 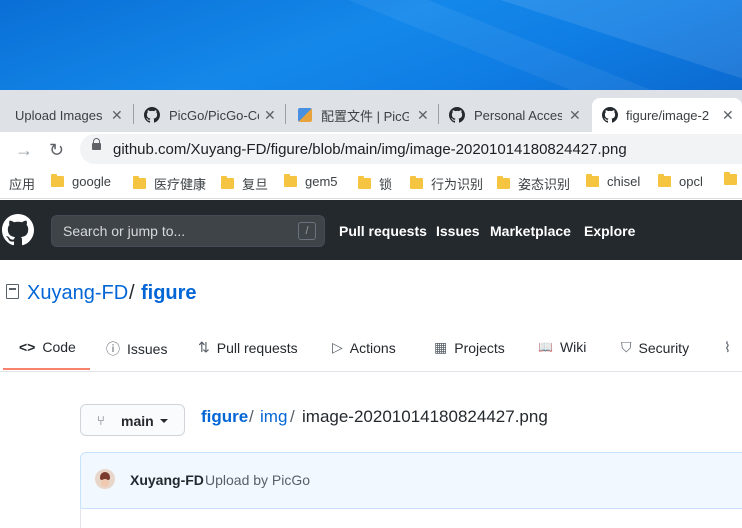 What do you see at coordinates (626, 347) in the screenshot?
I see `shield-icon: ⛉` at bounding box center [626, 347].